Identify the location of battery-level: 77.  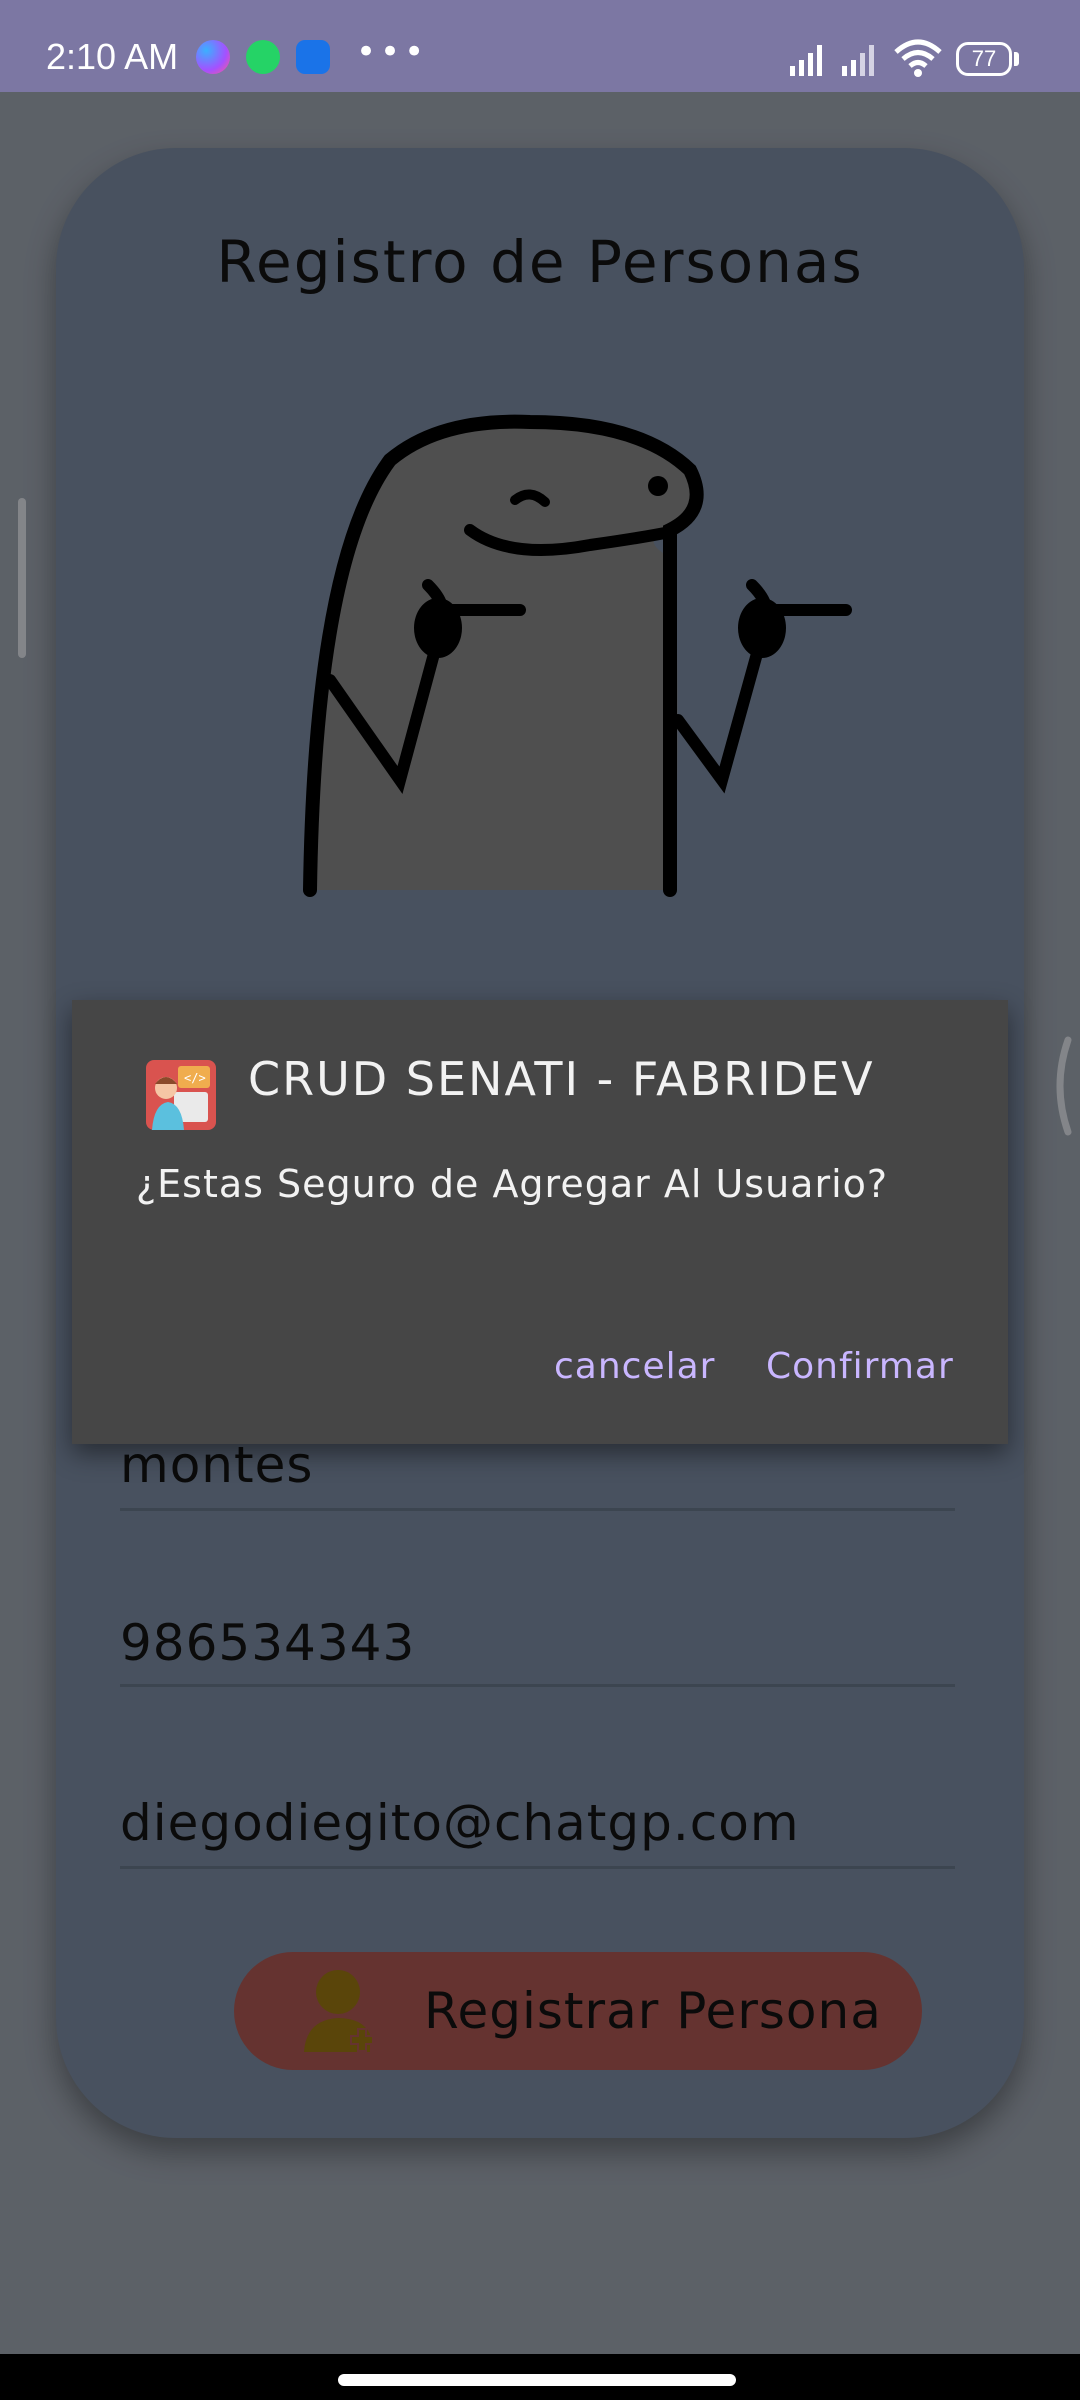
(984, 58).